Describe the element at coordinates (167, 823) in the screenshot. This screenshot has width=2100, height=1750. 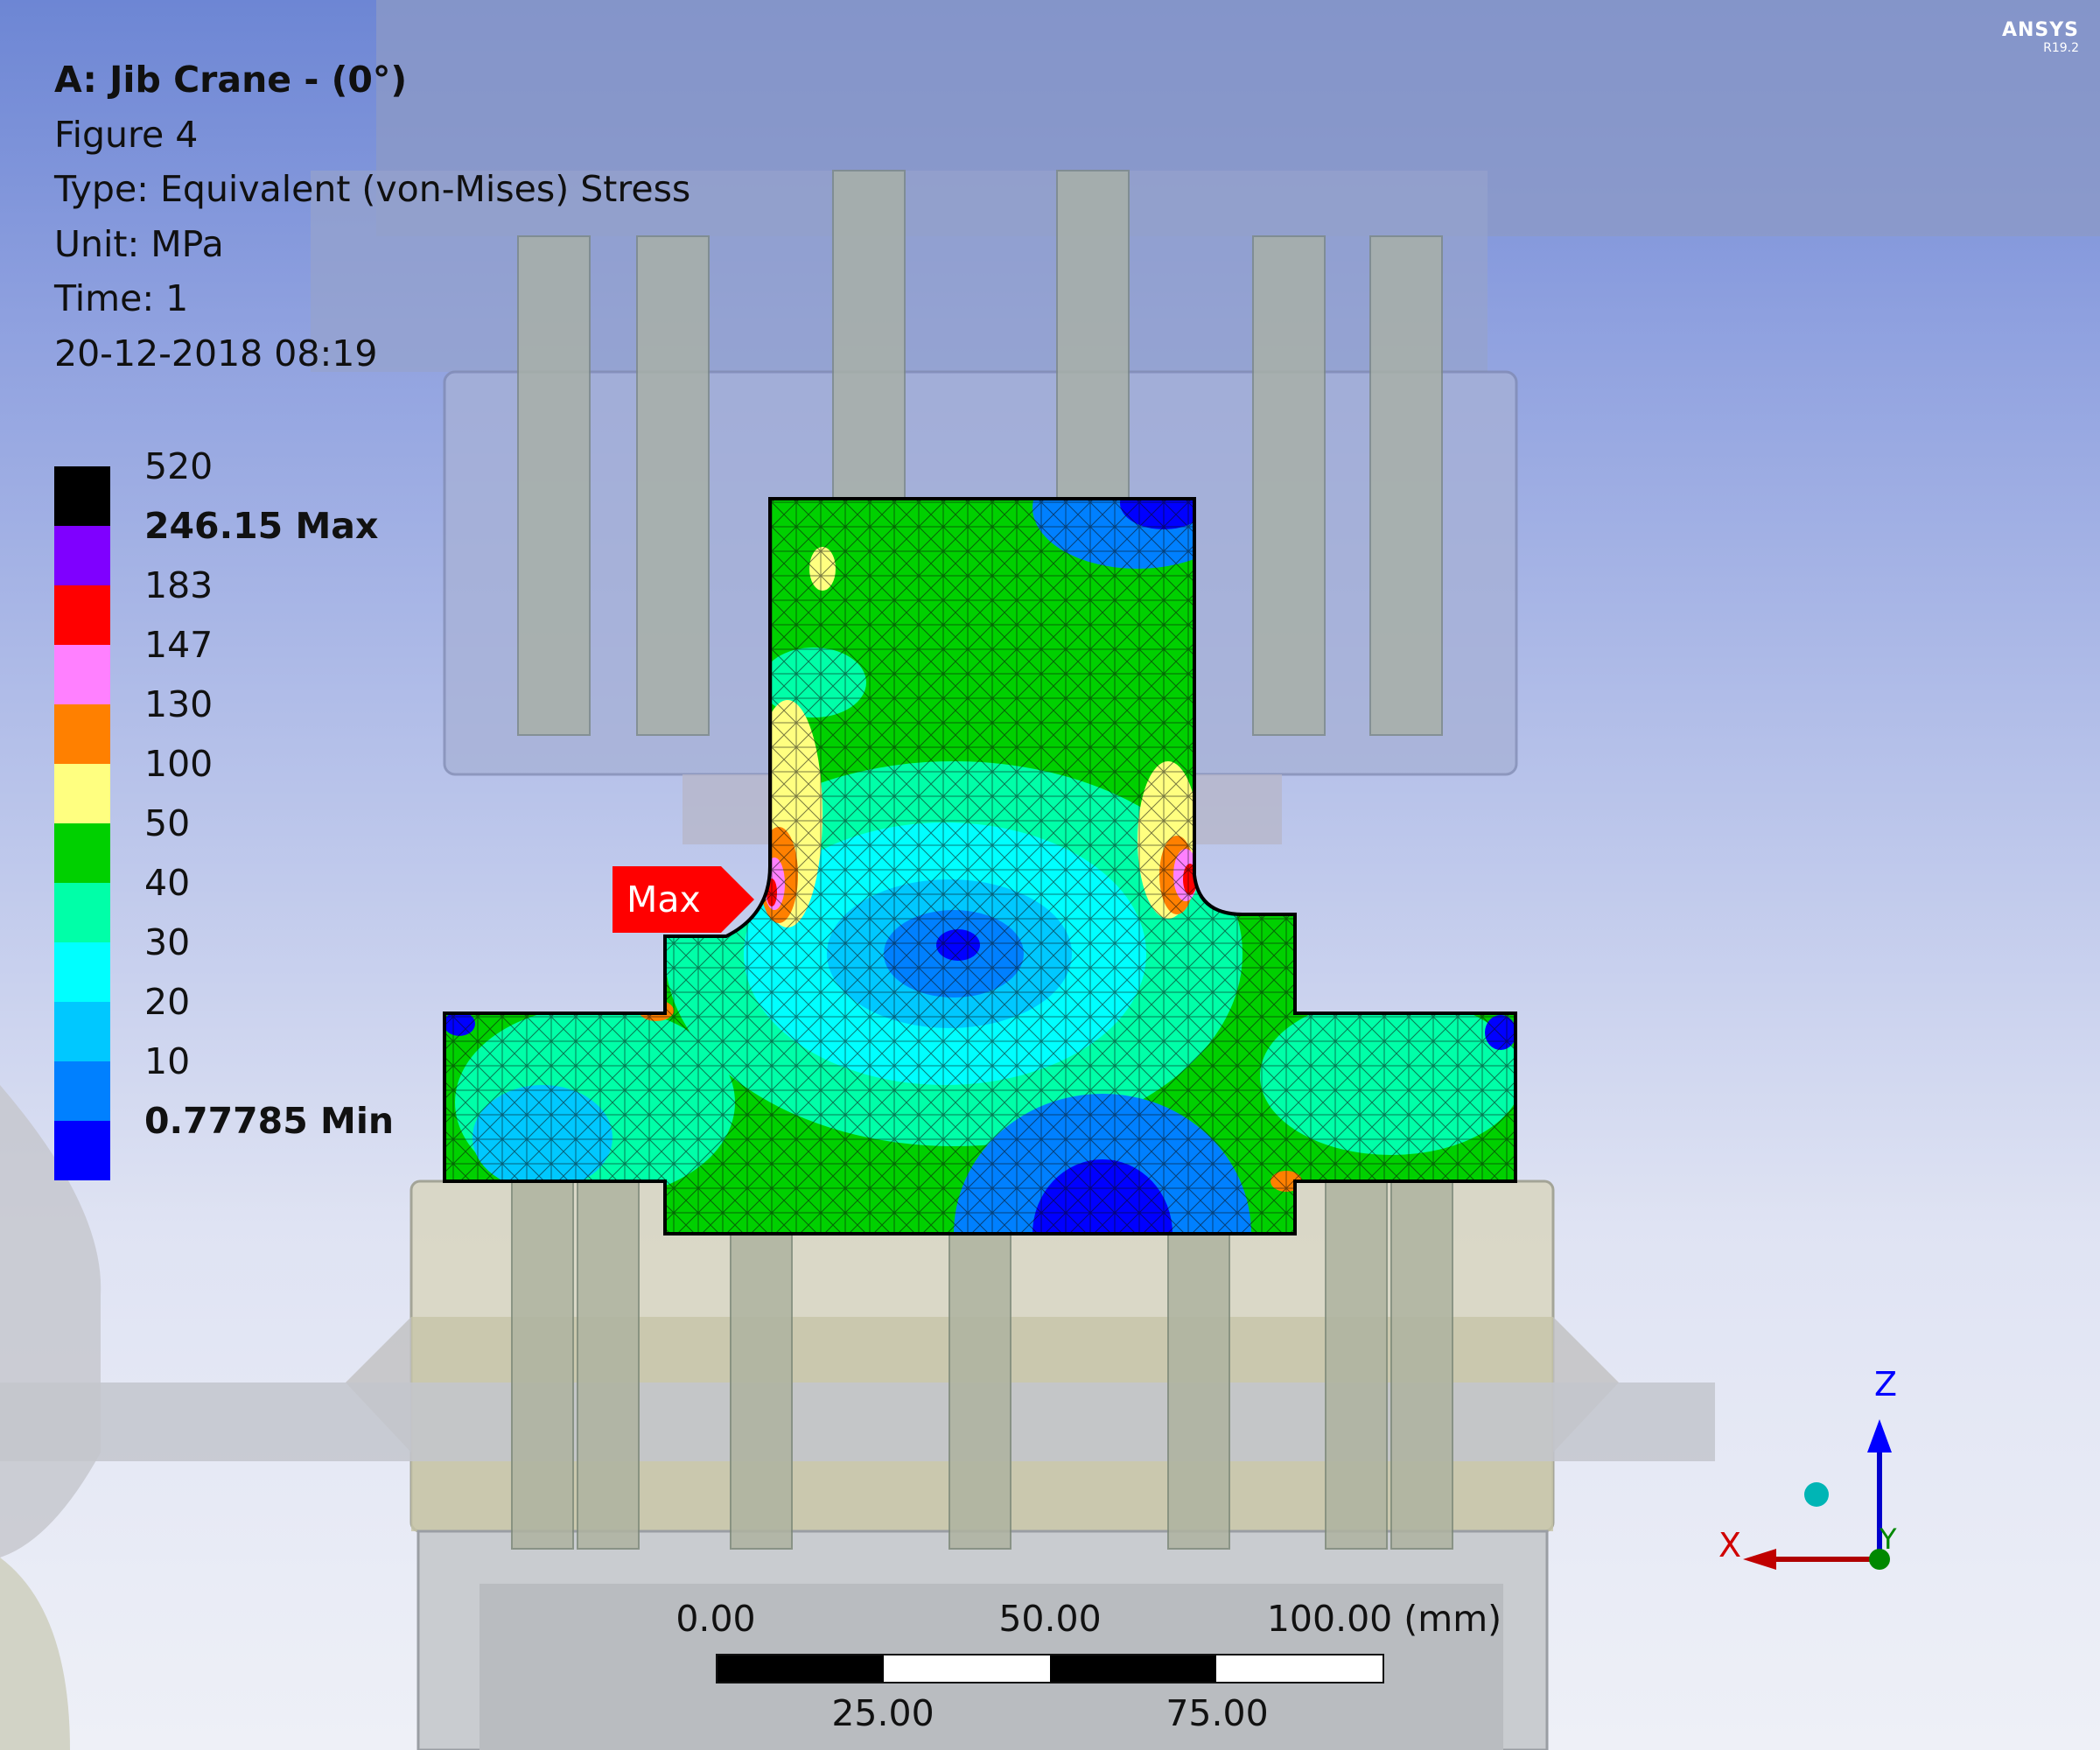
I see `legend-value-label: 50` at that location.